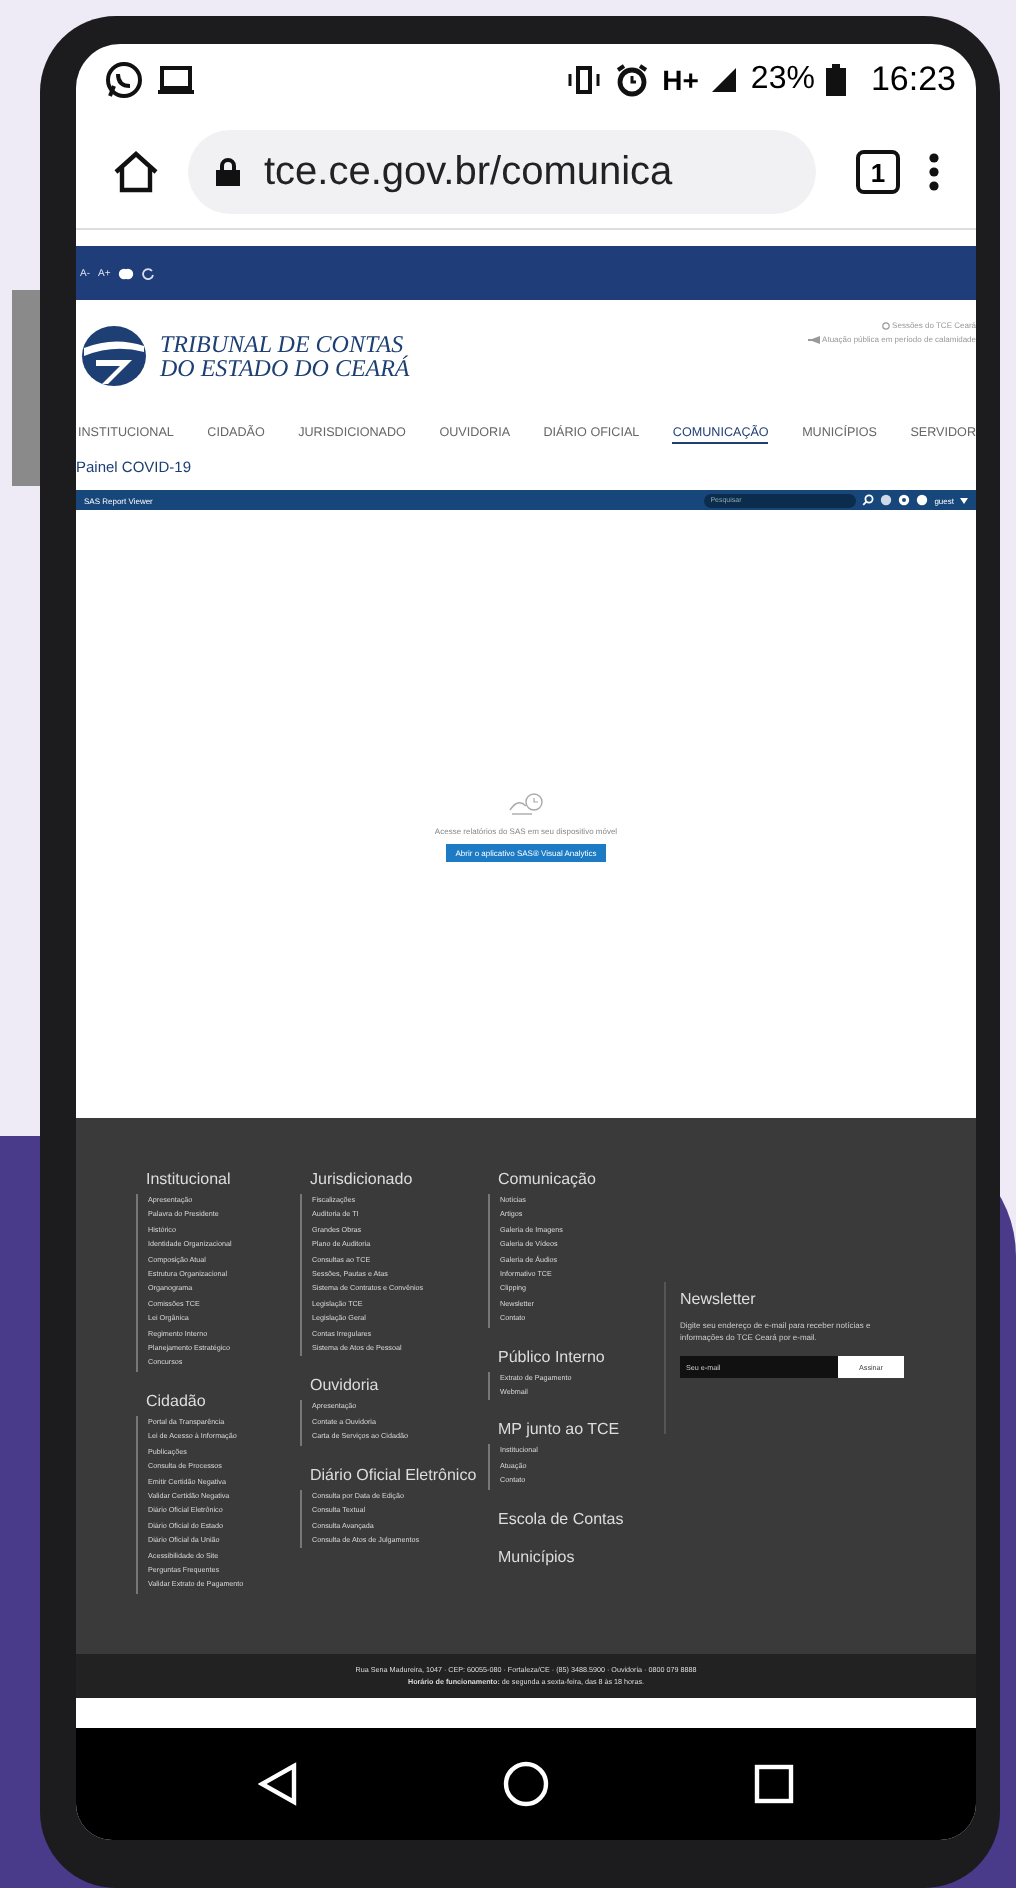  Describe the element at coordinates (228, 172) in the screenshot. I see `lock-icon` at that location.